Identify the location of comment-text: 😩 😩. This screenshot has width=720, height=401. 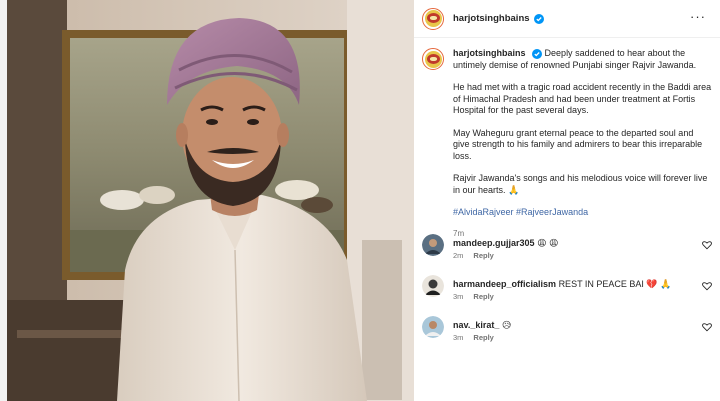
(548, 243).